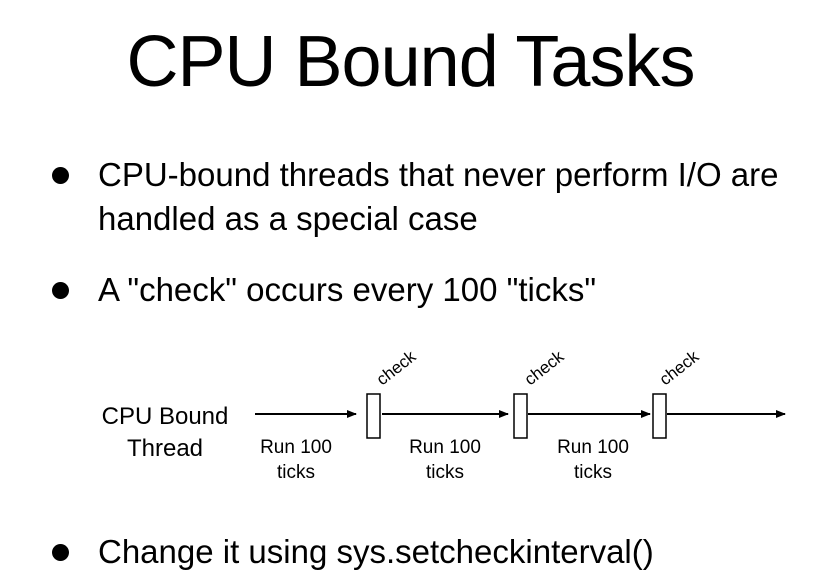  What do you see at coordinates (445, 447) in the screenshot?
I see `segment-label-2-line1: Run 100` at bounding box center [445, 447].